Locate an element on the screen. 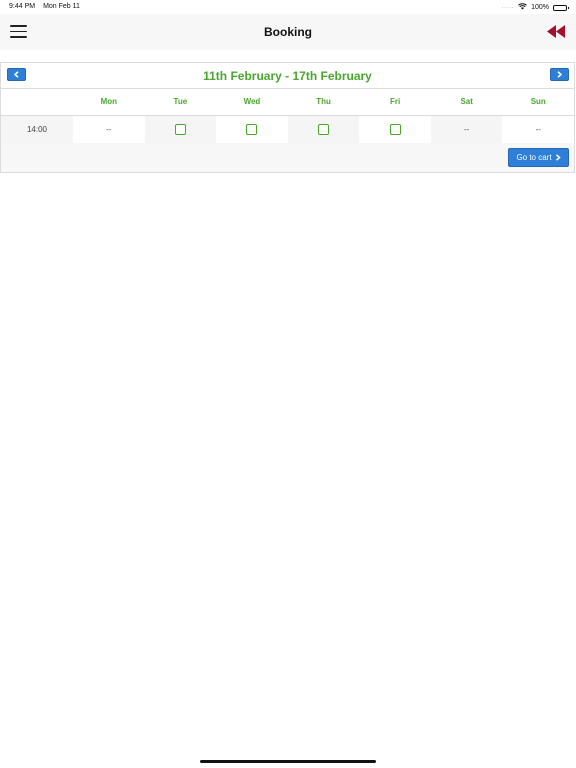  week-title: 11th February - 17th February is located at coordinates (287, 76).